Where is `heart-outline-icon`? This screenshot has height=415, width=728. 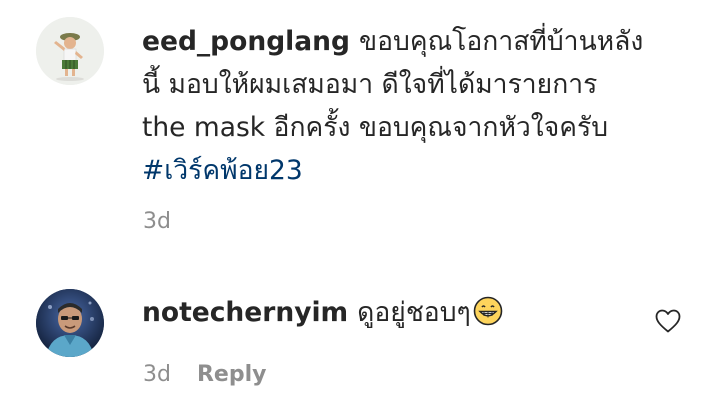 heart-outline-icon is located at coordinates (668, 321).